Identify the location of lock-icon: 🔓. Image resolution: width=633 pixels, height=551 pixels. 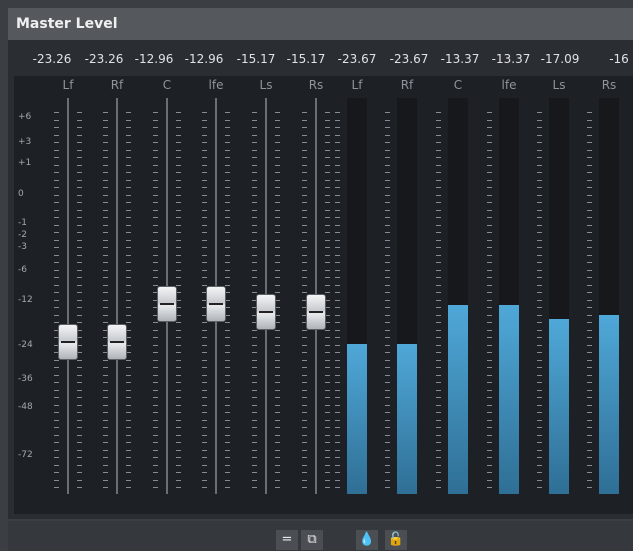
(396, 540).